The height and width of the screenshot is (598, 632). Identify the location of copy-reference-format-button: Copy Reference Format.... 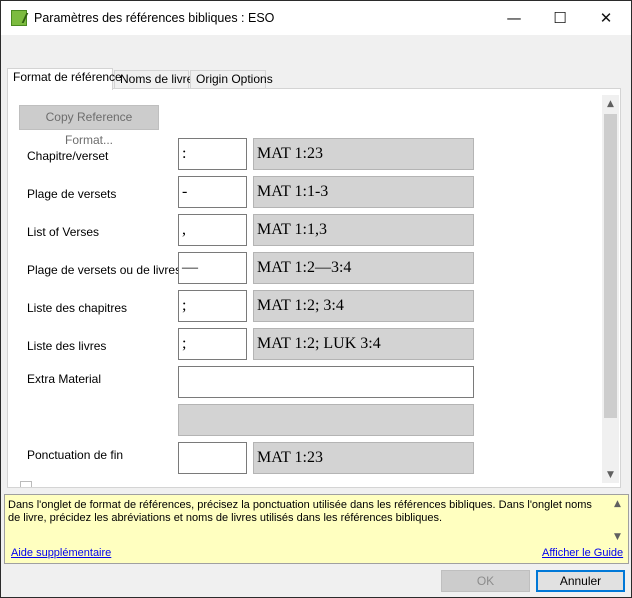
(89, 126).